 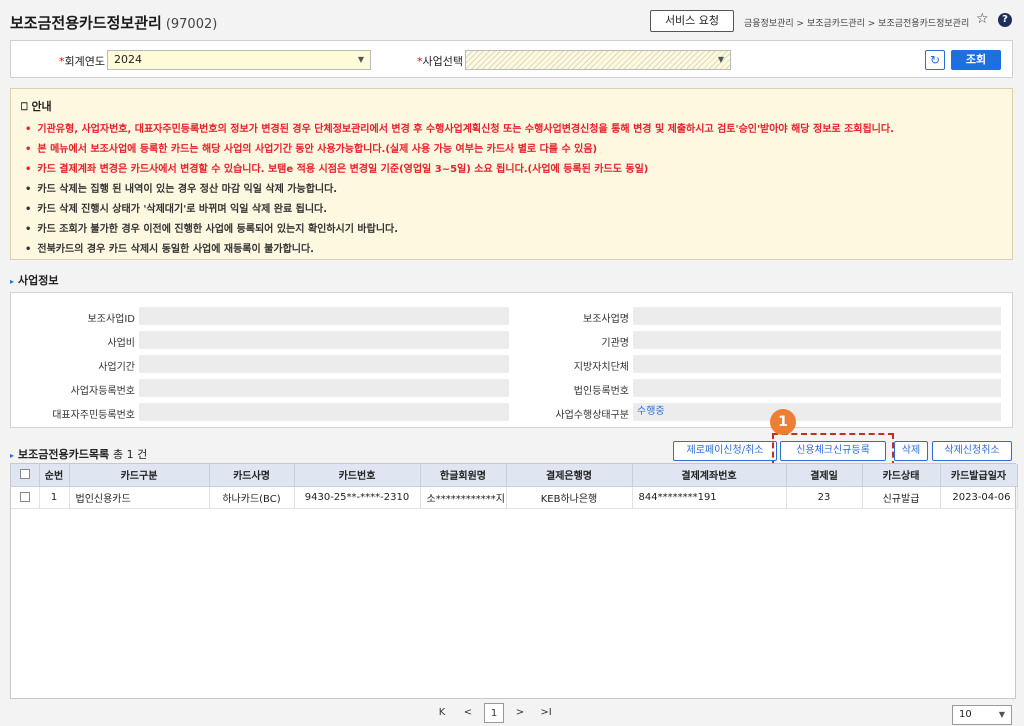 What do you see at coordinates (93, 415) in the screenshot?
I see `rep-id-label: 대표자주민등록번호` at bounding box center [93, 415].